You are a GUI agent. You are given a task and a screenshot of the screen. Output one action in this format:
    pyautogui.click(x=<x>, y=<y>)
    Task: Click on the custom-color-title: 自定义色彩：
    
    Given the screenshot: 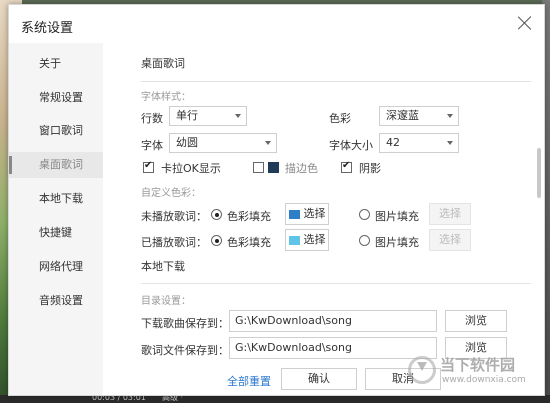 What is the action you would take?
    pyautogui.click(x=171, y=193)
    